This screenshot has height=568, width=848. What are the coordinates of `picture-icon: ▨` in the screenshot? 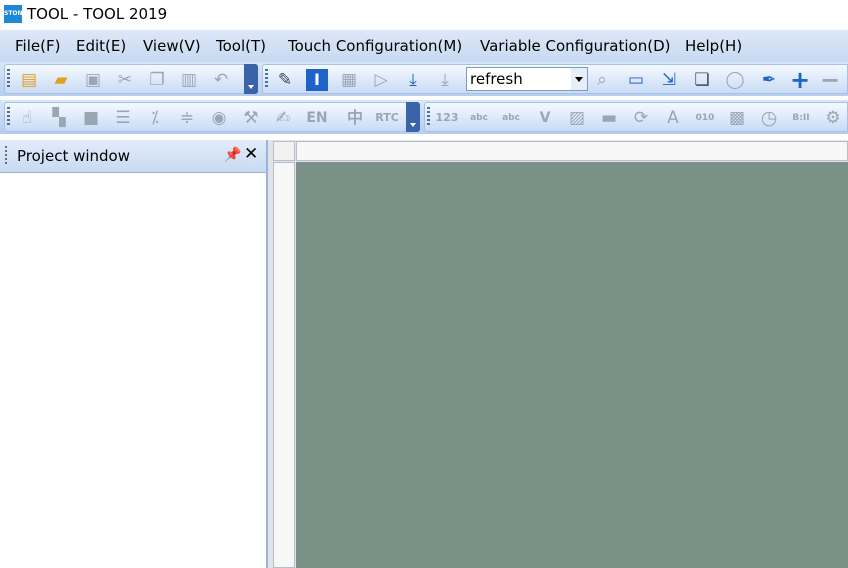 It's located at (577, 118).